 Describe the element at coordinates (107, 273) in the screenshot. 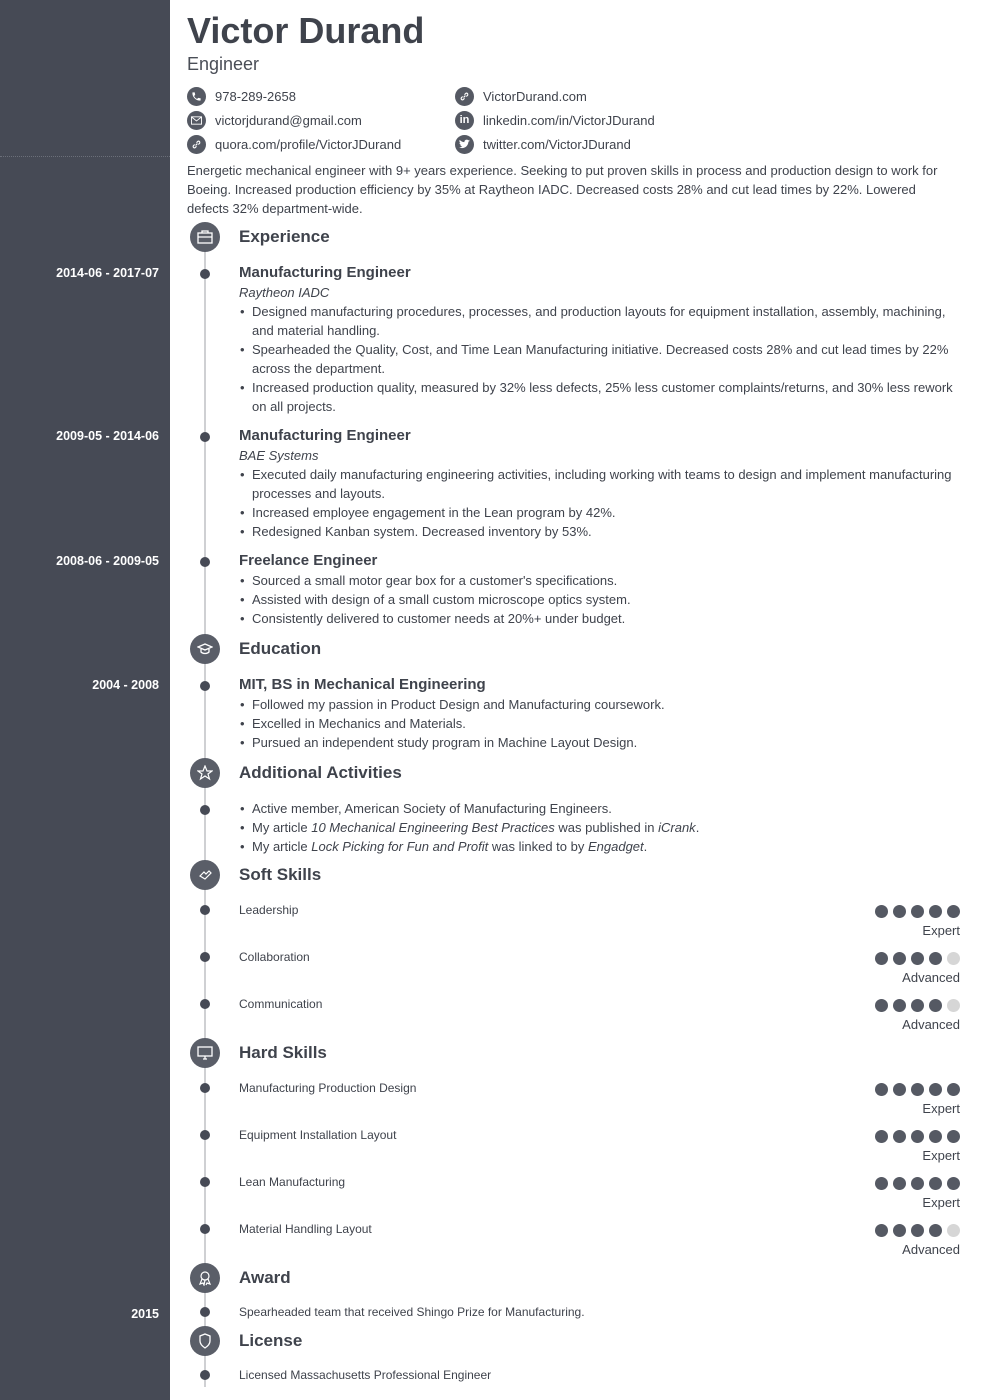

I see `entry-date: 2014-06 - 2017-07` at that location.